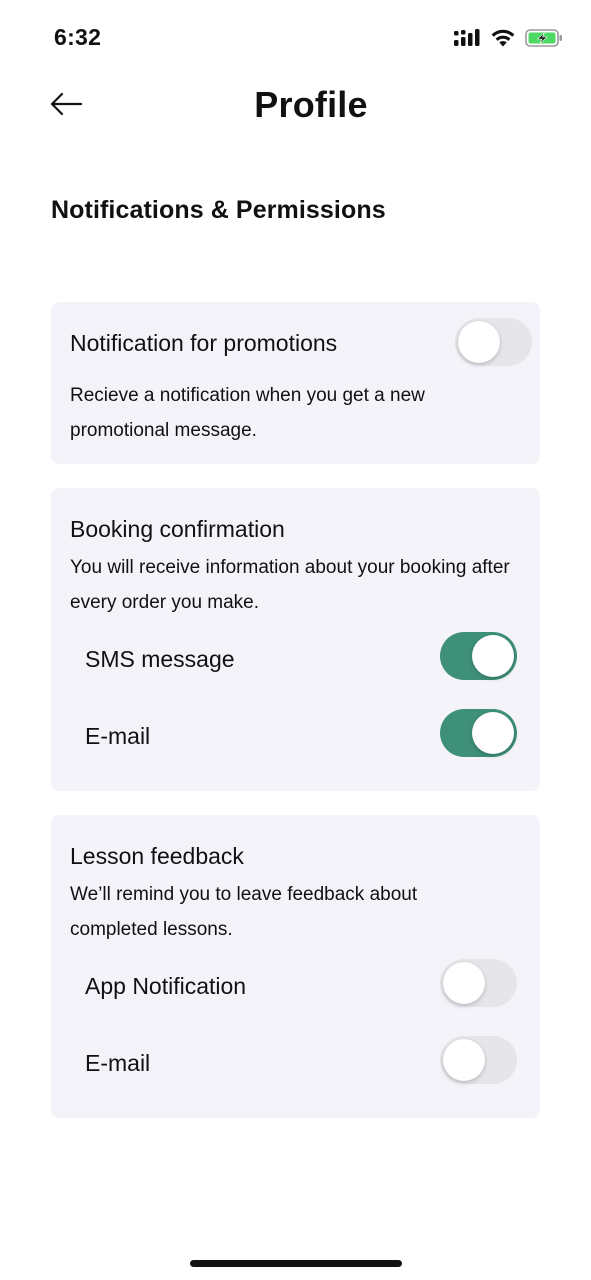  What do you see at coordinates (218, 210) in the screenshot?
I see `section-heading: Notifications & Permissions` at bounding box center [218, 210].